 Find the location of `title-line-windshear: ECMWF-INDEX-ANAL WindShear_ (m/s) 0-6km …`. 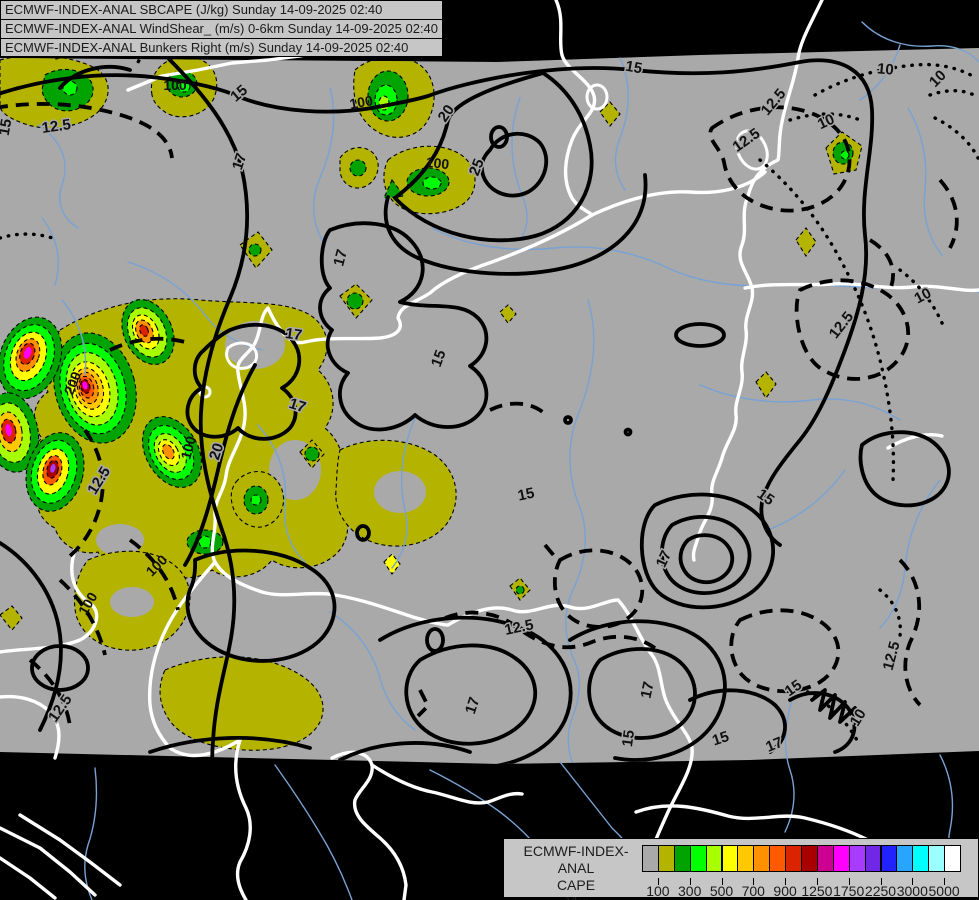

title-line-windshear: ECMWF-INDEX-ANAL WindShear_ (m/s) 0-6km … is located at coordinates (222, 28).